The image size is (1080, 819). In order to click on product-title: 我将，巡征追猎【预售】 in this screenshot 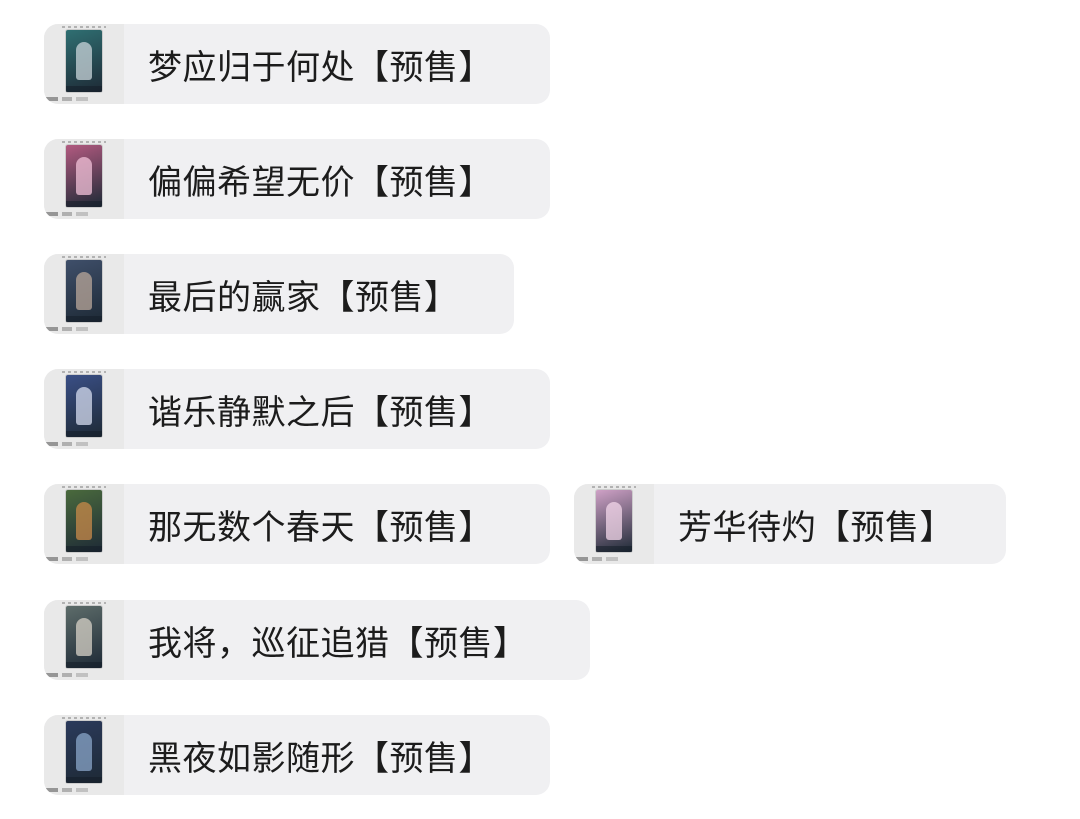, I will do `click(338, 643)`.